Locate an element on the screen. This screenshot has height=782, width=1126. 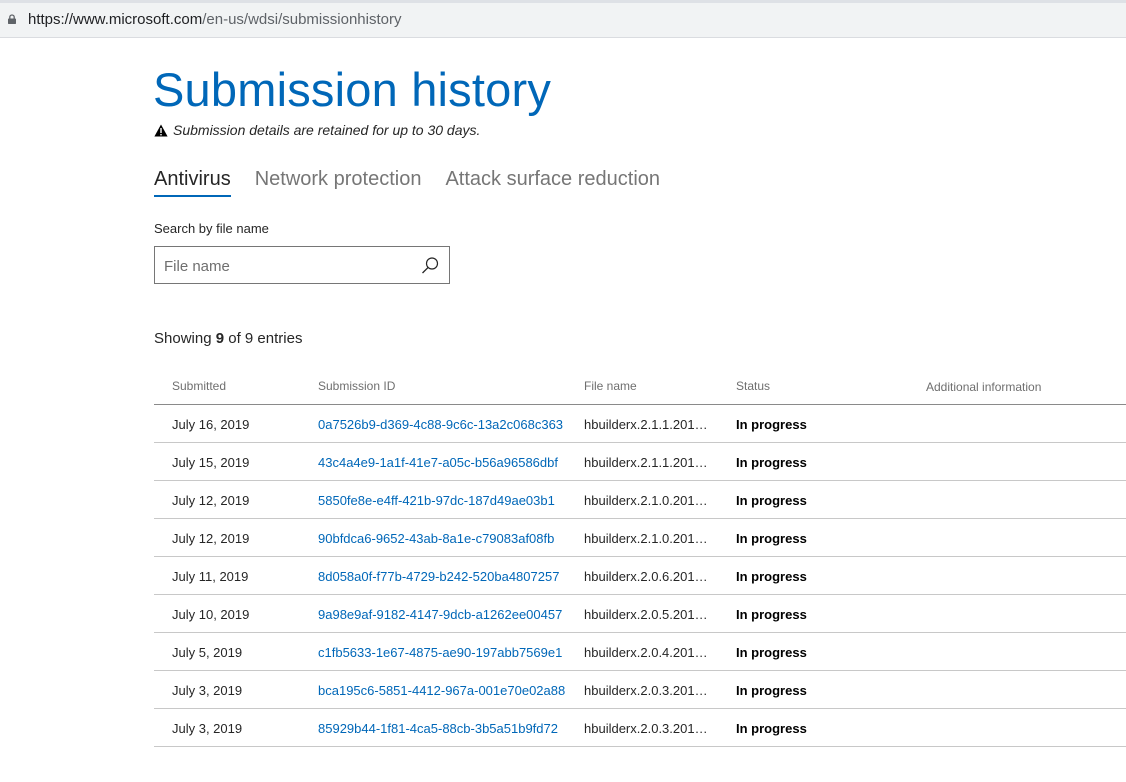
search-label: Search by file name is located at coordinates (211, 228).